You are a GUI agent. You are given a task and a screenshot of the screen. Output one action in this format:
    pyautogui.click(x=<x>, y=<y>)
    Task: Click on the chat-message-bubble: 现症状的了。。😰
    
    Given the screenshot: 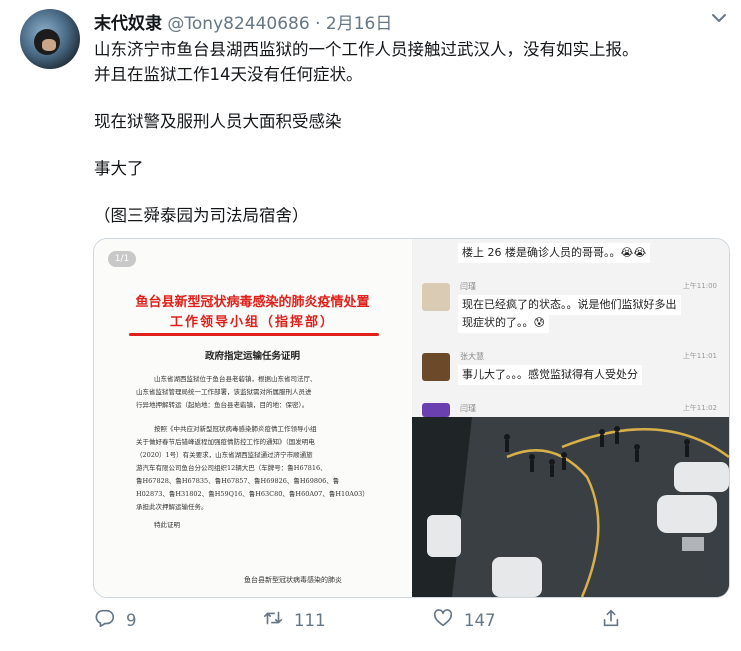 What is the action you would take?
    pyautogui.click(x=503, y=323)
    